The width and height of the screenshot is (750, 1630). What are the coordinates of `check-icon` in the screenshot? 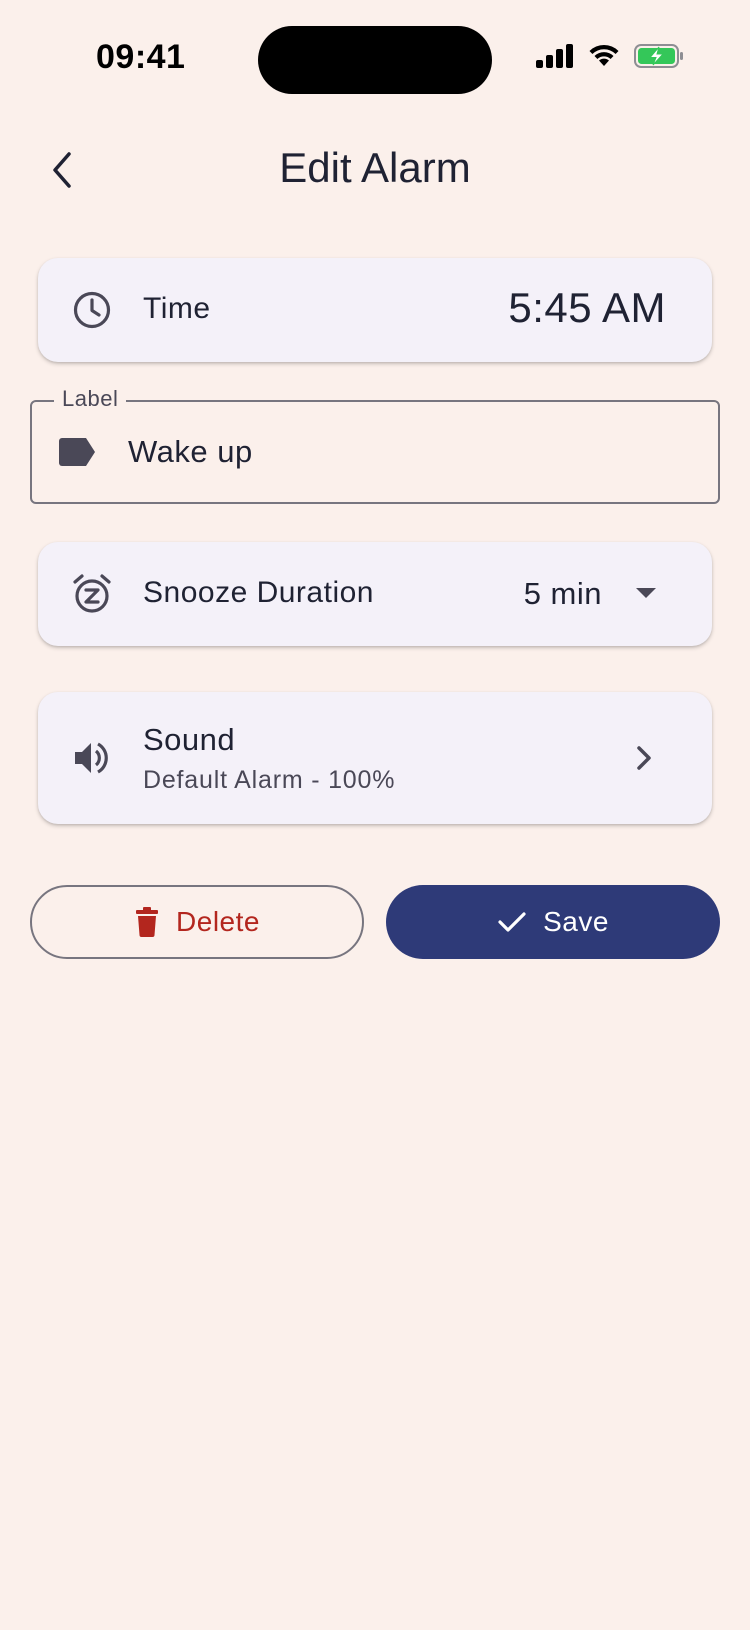 It's located at (512, 922).